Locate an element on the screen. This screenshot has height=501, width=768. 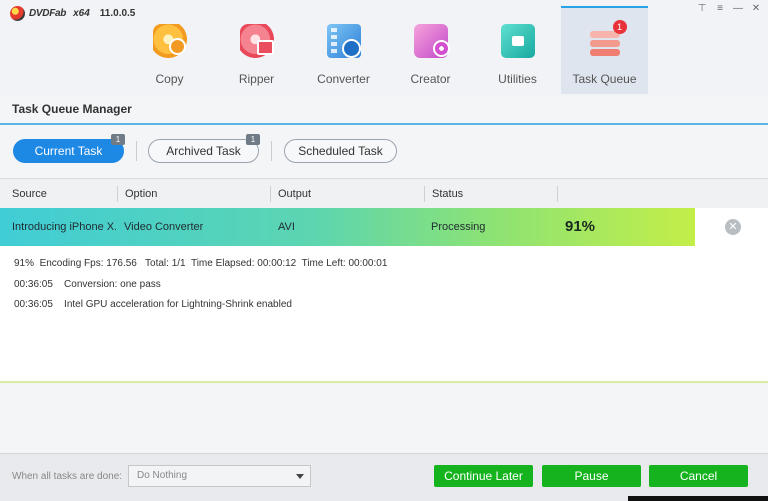
pin-icon: ⊤ is located at coordinates (702, 9).